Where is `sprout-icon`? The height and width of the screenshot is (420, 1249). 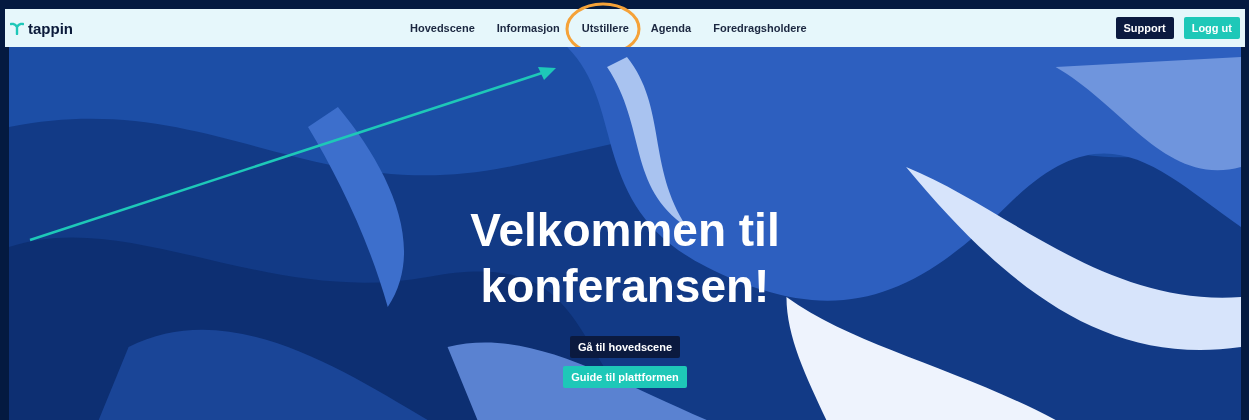
sprout-icon is located at coordinates (17, 28).